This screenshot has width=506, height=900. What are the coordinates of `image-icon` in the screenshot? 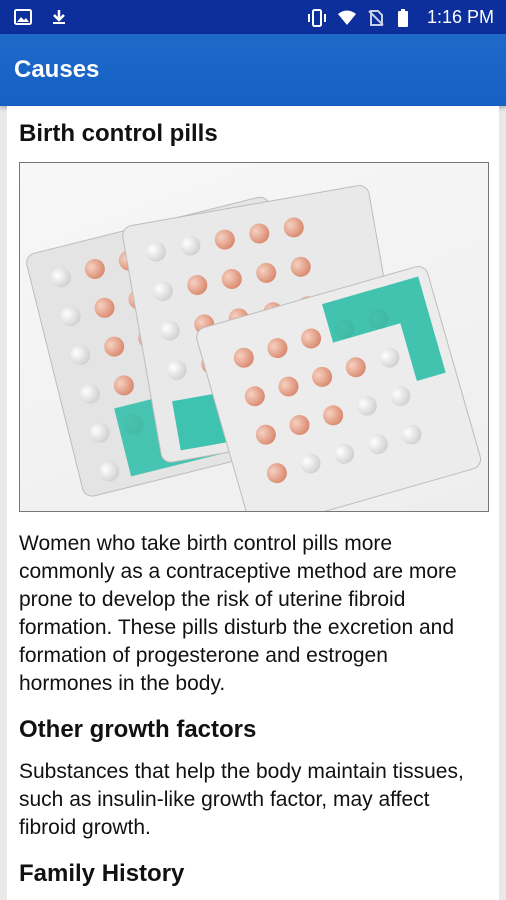 It's located at (23, 17).